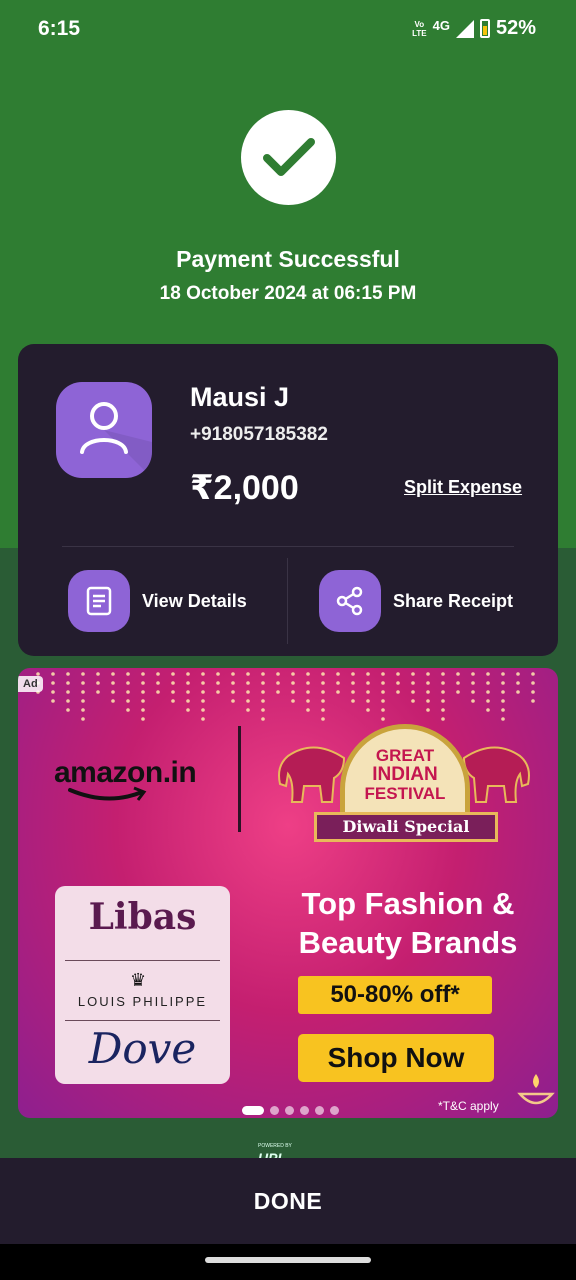 The image size is (576, 1280). What do you see at coordinates (463, 487) in the screenshot?
I see `split-expense-link: Split Expense` at bounding box center [463, 487].